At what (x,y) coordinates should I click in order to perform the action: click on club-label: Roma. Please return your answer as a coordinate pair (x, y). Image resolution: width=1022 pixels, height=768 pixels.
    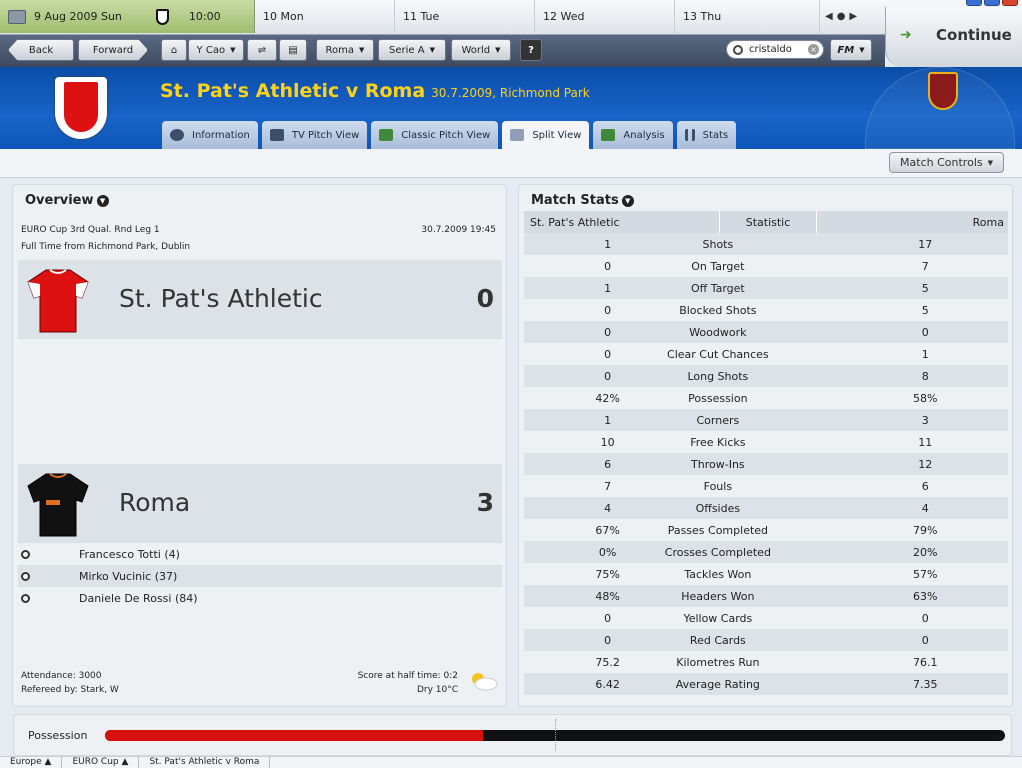
    Looking at the image, I should click on (340, 50).